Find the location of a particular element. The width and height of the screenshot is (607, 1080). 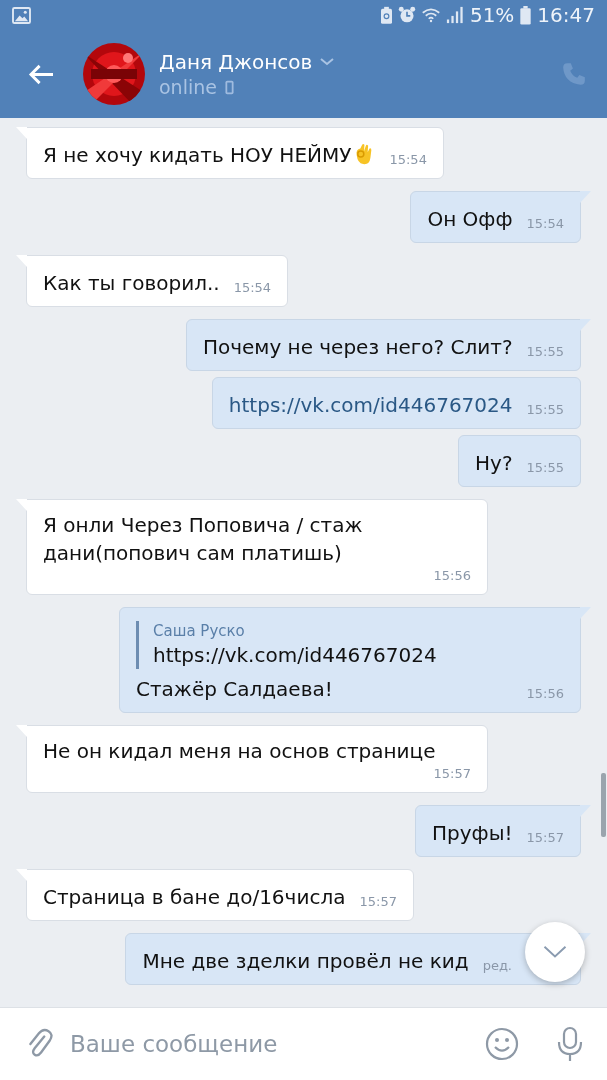

message-text: Страница в бане до/16числа is located at coordinates (194, 897).